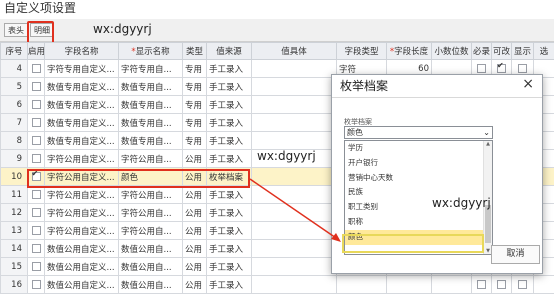  I want to click on row-number: 4, so click(14, 69).